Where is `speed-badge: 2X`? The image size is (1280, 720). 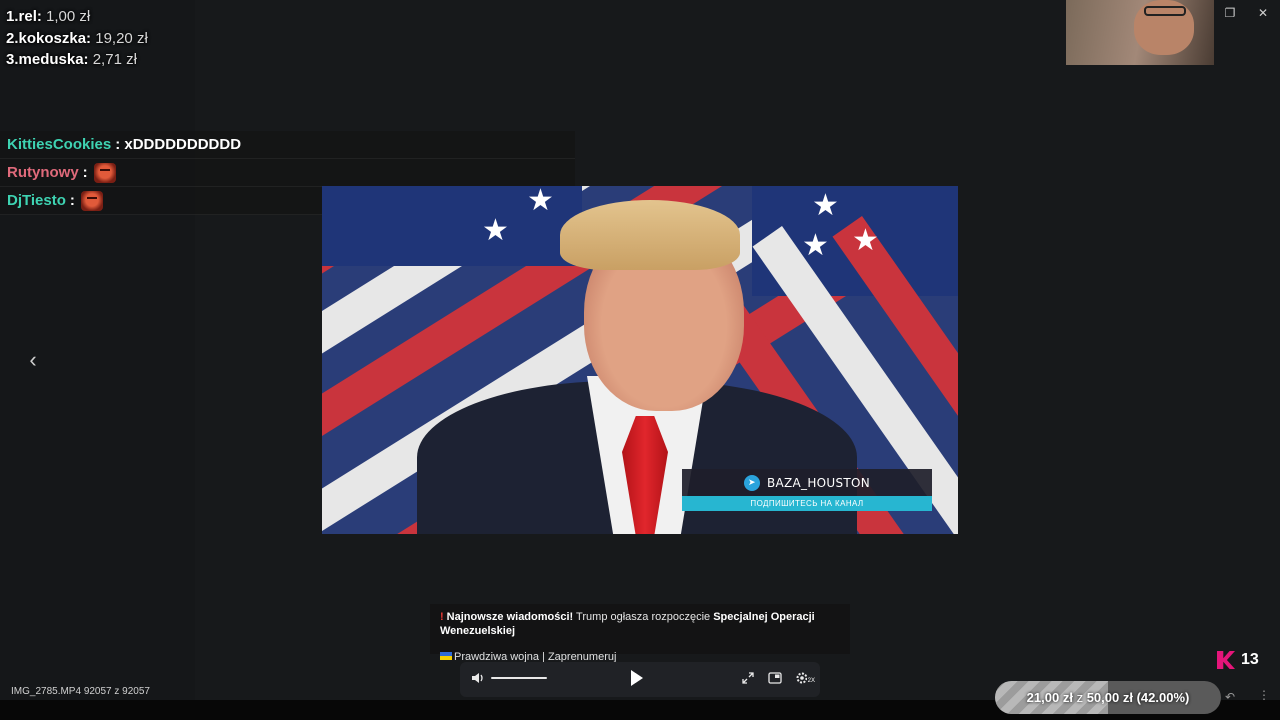 speed-badge: 2X is located at coordinates (811, 681).